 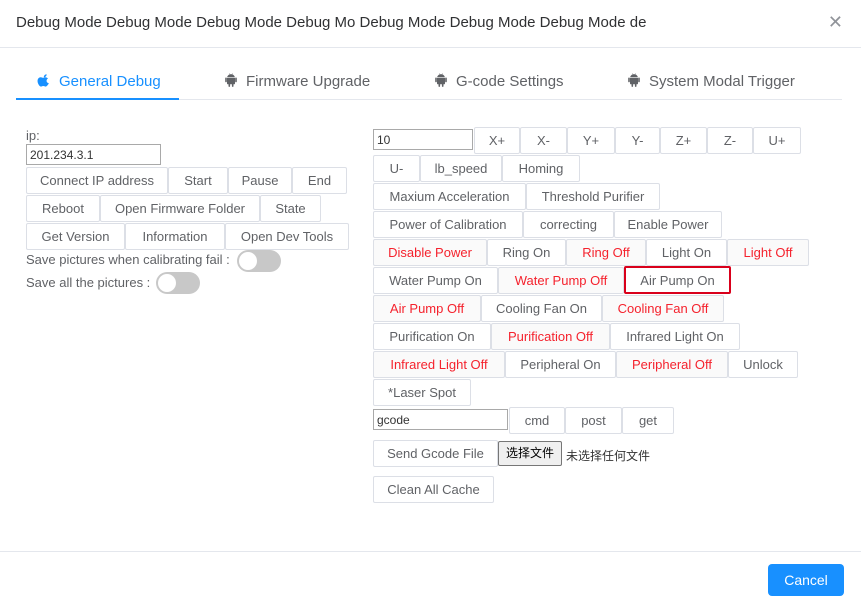 I want to click on tab-system-modal-trigger: System Modal Trigger, so click(x=711, y=82).